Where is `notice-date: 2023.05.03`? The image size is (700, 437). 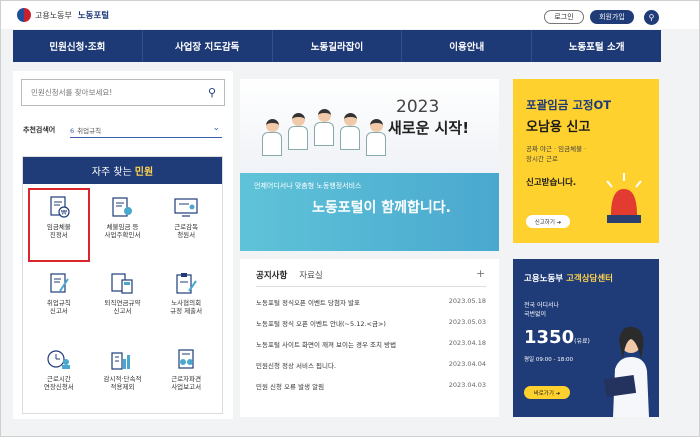
notice-date: 2023.05.03 is located at coordinates (467, 322).